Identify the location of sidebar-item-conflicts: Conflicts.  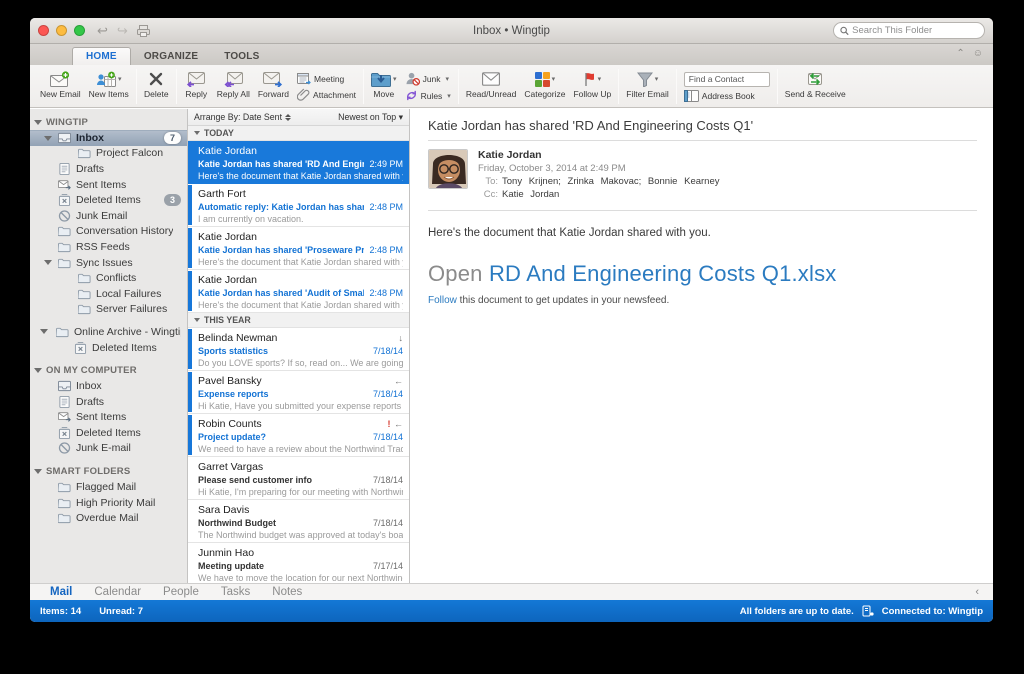
(108, 278).